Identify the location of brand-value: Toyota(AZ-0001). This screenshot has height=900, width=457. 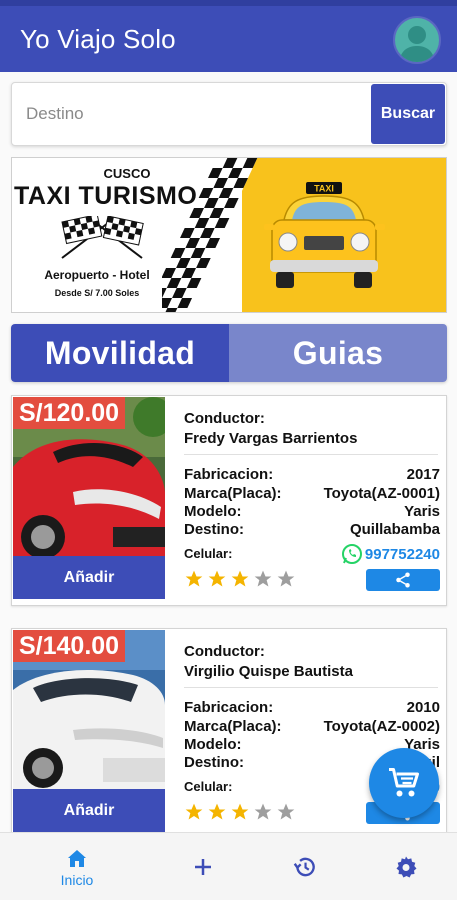
(381, 493).